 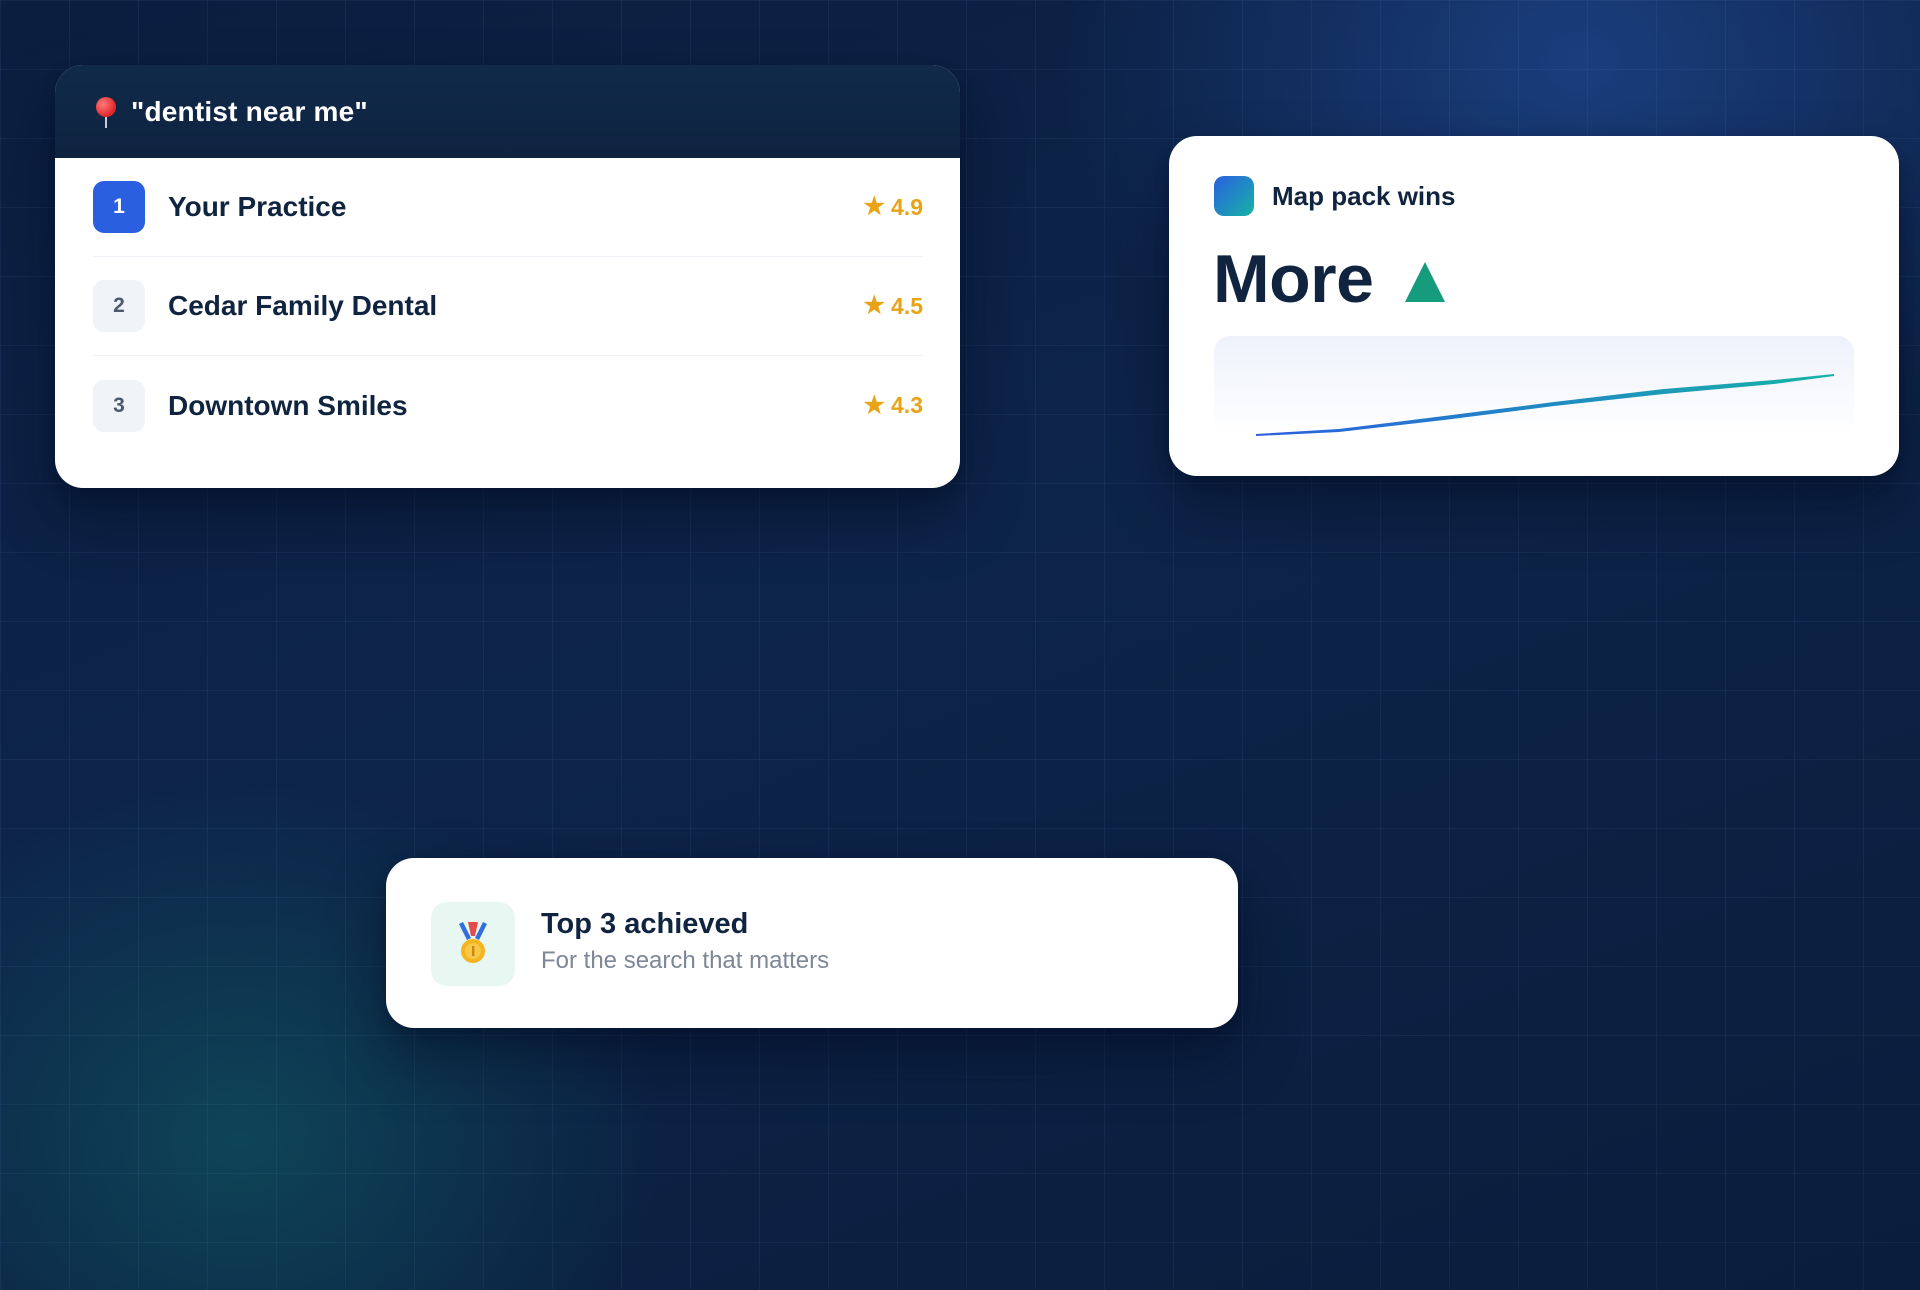 I want to click on rating-value: 4.3, so click(x=907, y=405).